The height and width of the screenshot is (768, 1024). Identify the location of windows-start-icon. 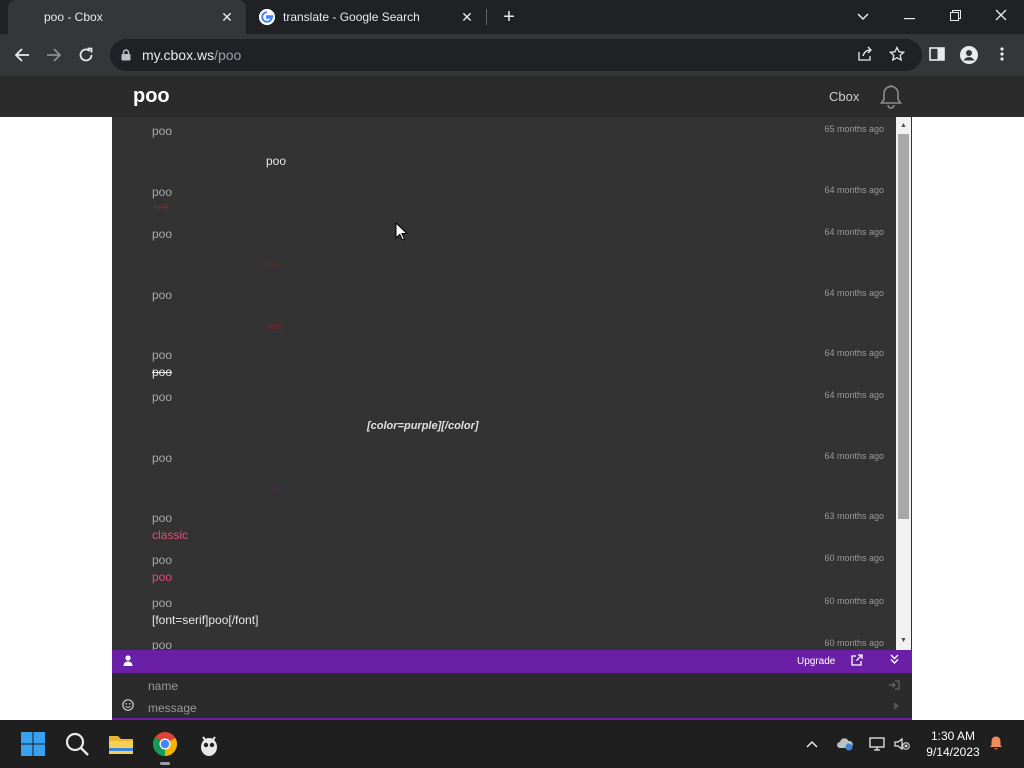
(33, 744).